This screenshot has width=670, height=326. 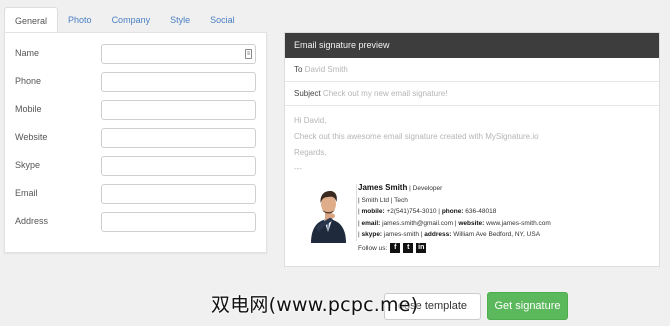 I want to click on facebook-icon: f, so click(x=395, y=248).